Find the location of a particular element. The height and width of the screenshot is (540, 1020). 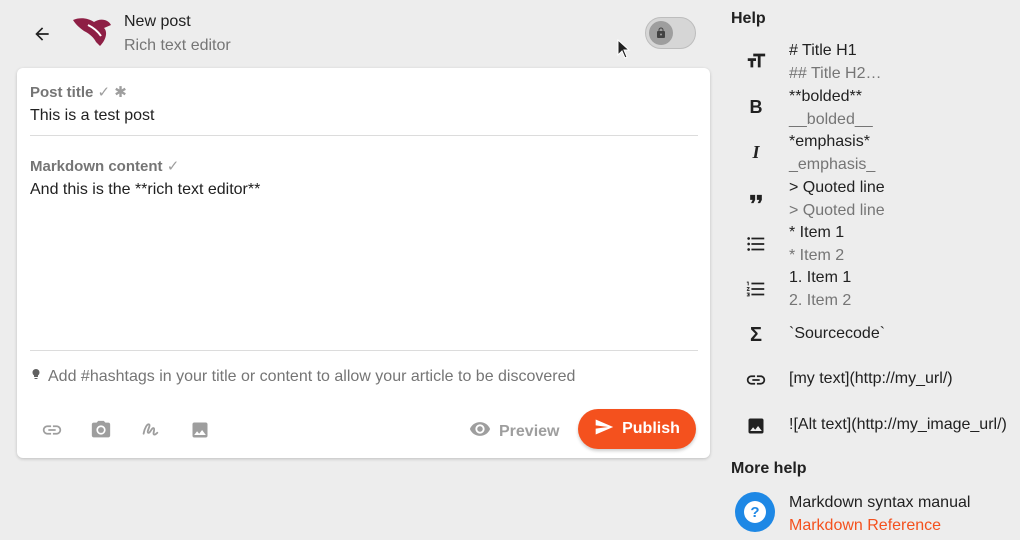

check-icon: ✓ is located at coordinates (173, 166).